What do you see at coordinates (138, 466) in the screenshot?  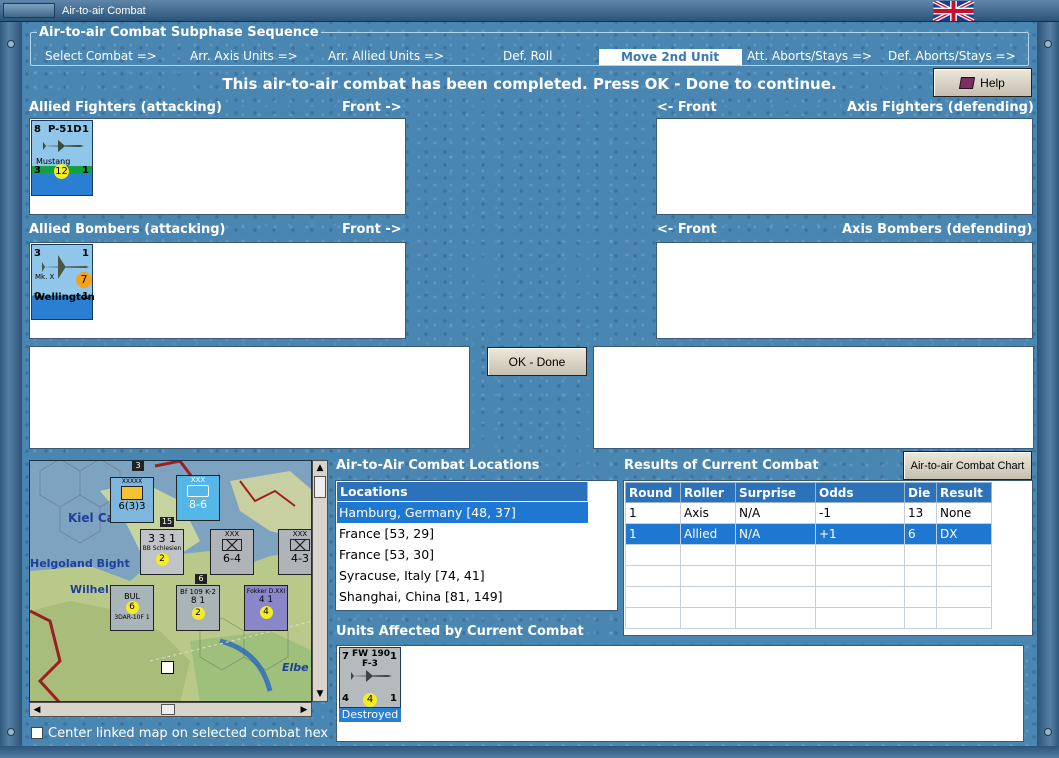 I see `stack-number: 3` at bounding box center [138, 466].